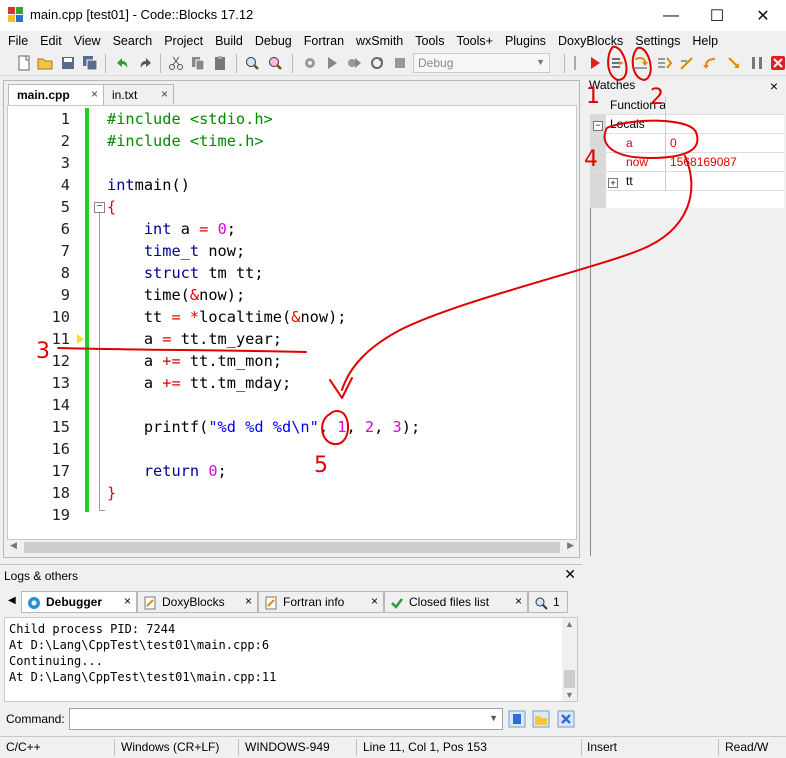 The height and width of the screenshot is (758, 786). Describe the element at coordinates (24, 63) in the screenshot. I see `new-file-icon` at that location.